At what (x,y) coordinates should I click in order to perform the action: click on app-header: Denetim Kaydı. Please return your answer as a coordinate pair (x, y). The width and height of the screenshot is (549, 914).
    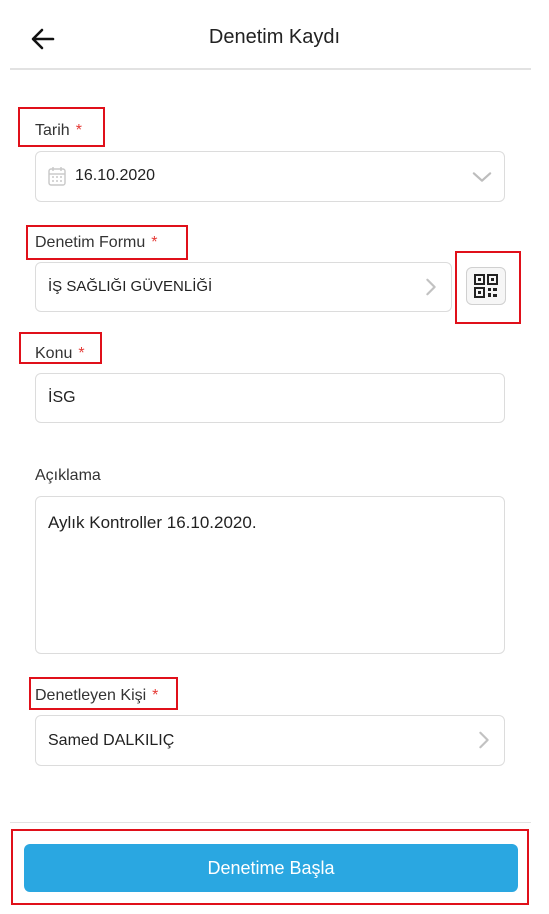
    Looking at the image, I should click on (274, 35).